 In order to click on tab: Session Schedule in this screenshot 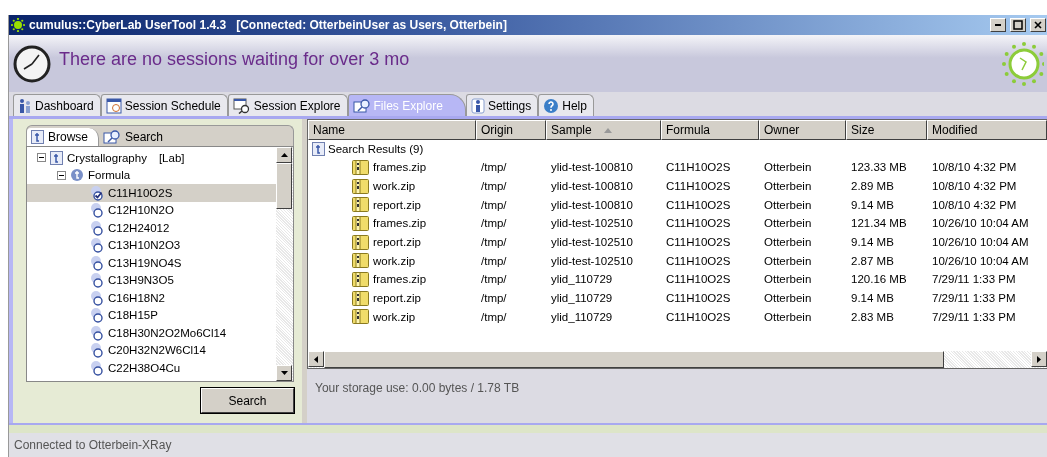, I will do `click(164, 105)`.